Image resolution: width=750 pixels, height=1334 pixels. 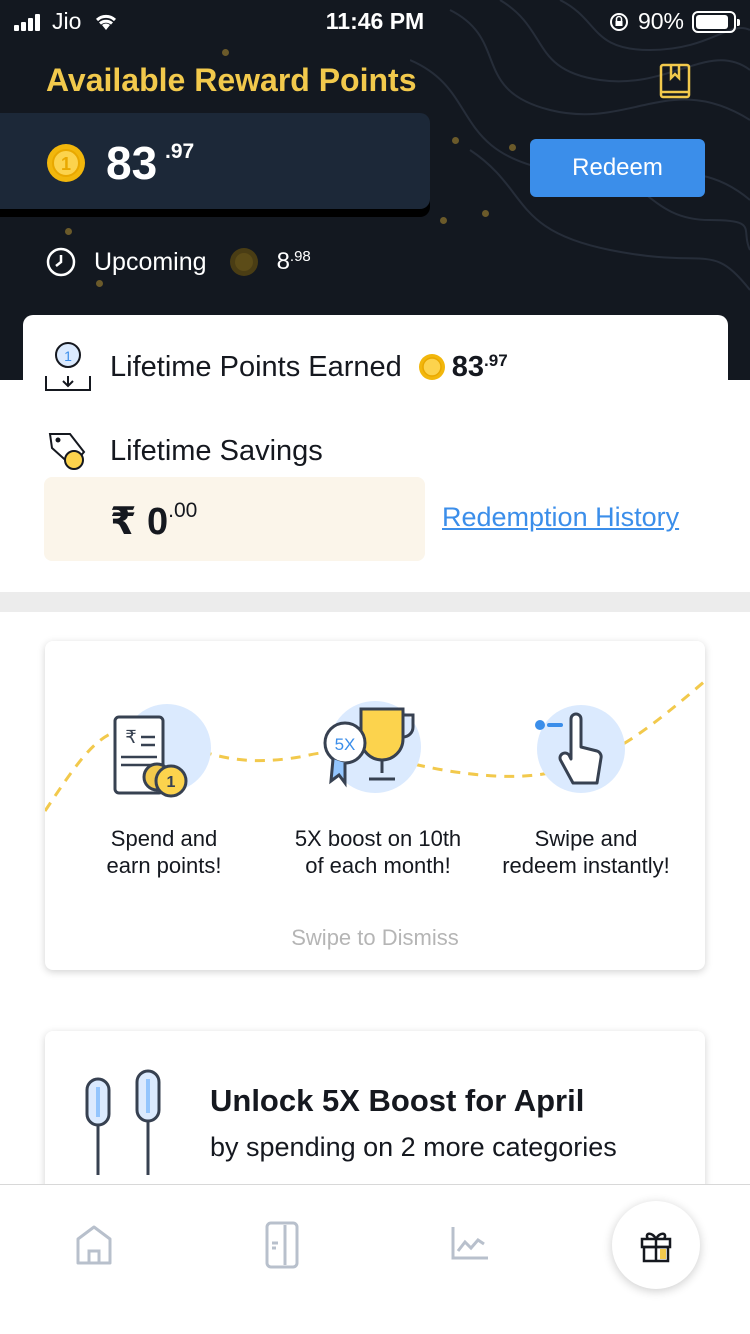 What do you see at coordinates (94, 1244) in the screenshot?
I see `home-icon` at bounding box center [94, 1244].